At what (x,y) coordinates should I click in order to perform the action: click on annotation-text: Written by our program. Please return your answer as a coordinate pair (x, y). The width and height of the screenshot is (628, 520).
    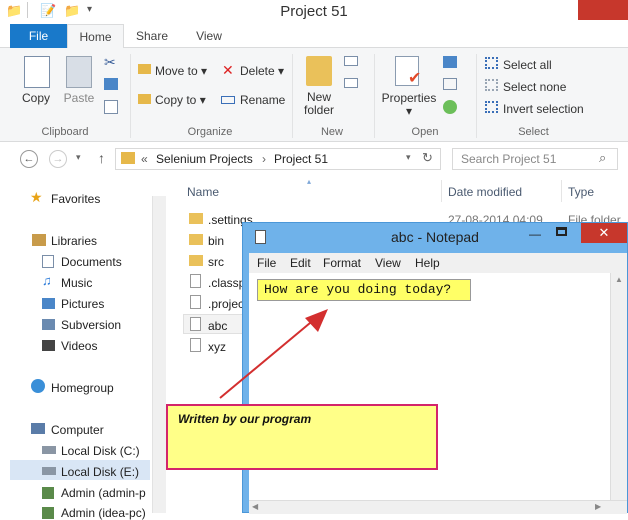
    Looking at the image, I should click on (245, 419).